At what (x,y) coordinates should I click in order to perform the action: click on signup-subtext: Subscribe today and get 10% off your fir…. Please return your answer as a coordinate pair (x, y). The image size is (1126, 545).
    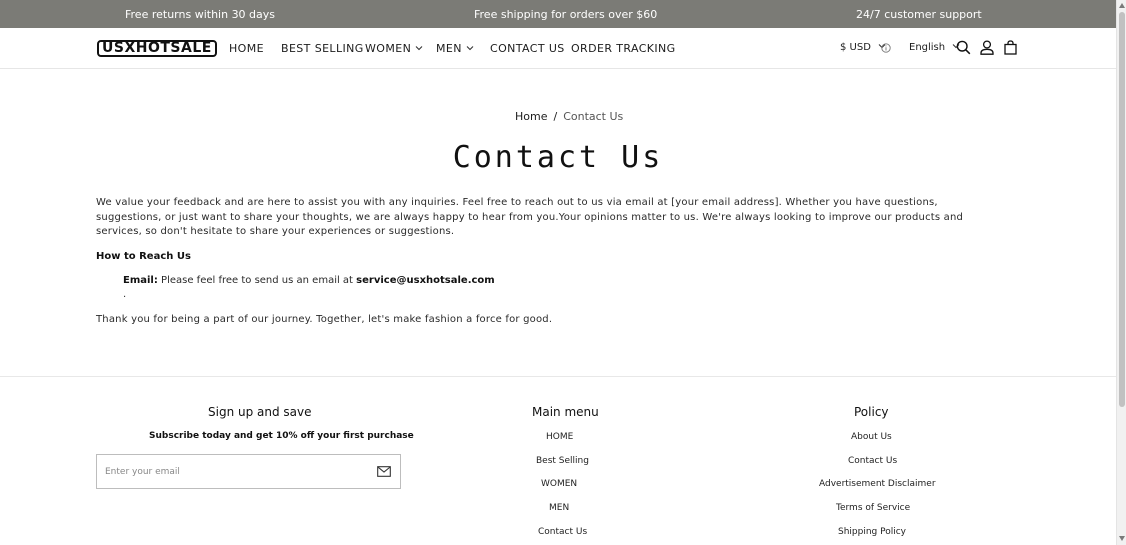
    Looking at the image, I should click on (281, 436).